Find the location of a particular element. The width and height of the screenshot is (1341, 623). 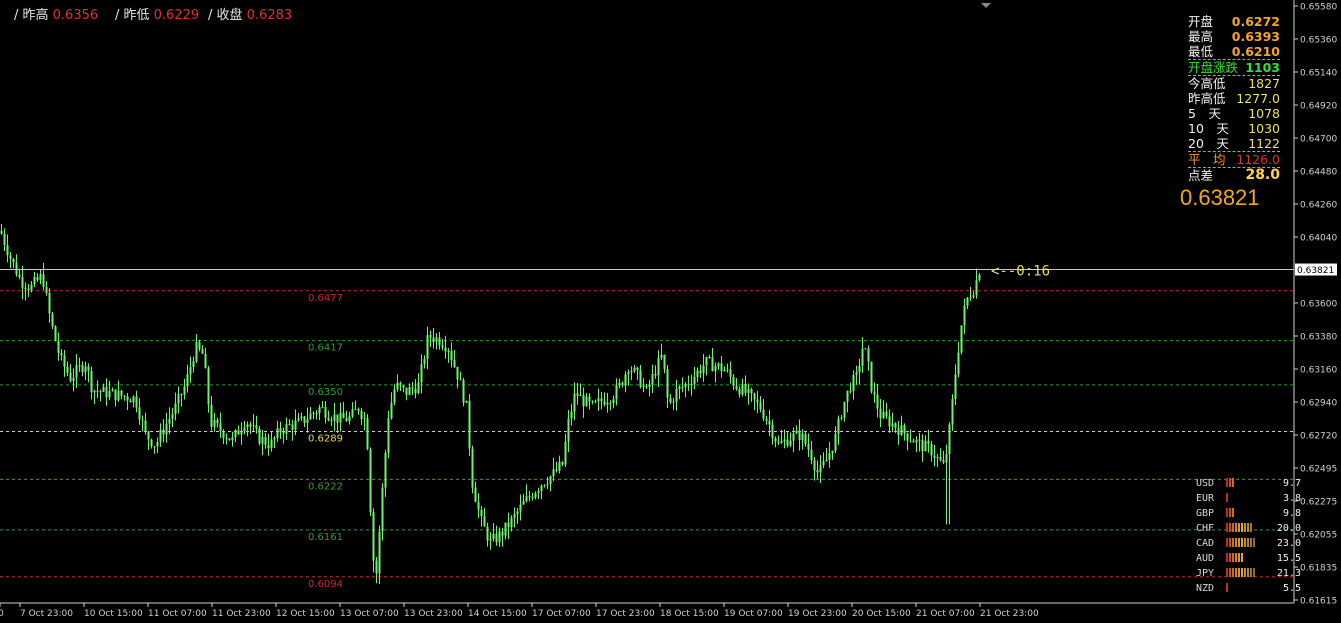

x-tick-label: 10 Oct 15:00 is located at coordinates (113, 614).